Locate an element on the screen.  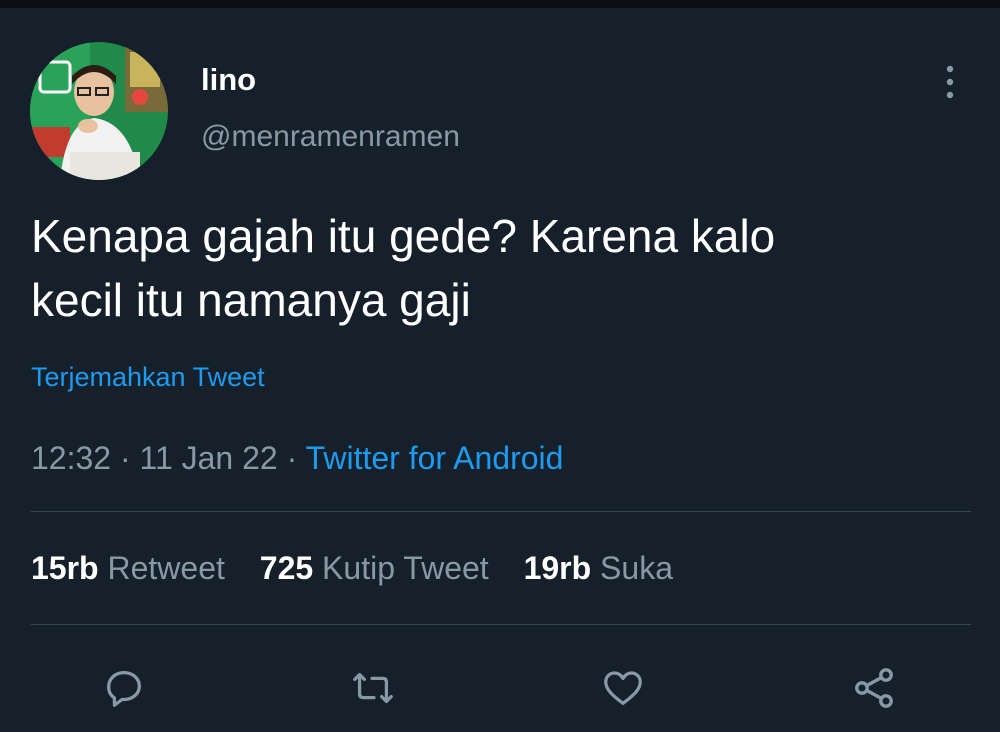
tweet-text-line: Kenapa gajah itu gede? Karena kalo is located at coordinates (403, 236).